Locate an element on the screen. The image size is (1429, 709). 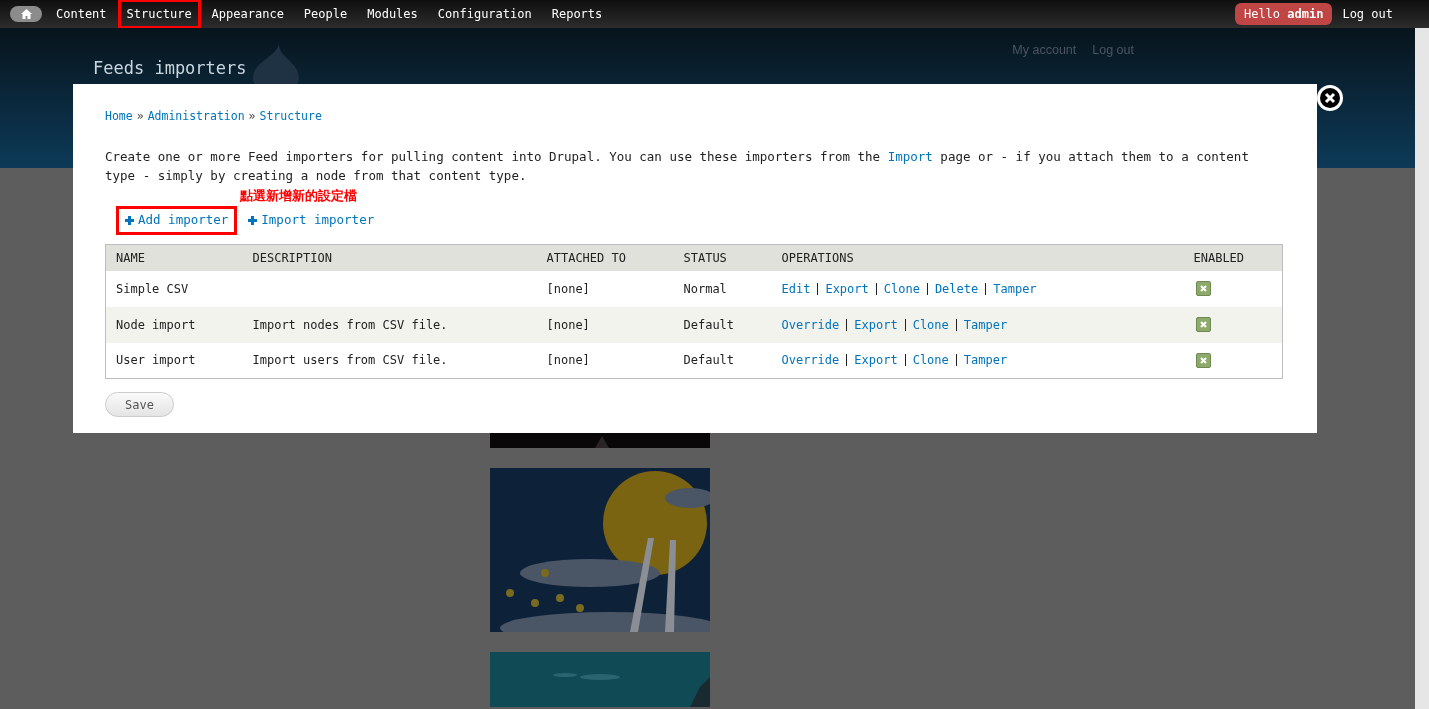
toolbar-menu-item: Content is located at coordinates (81, 14).